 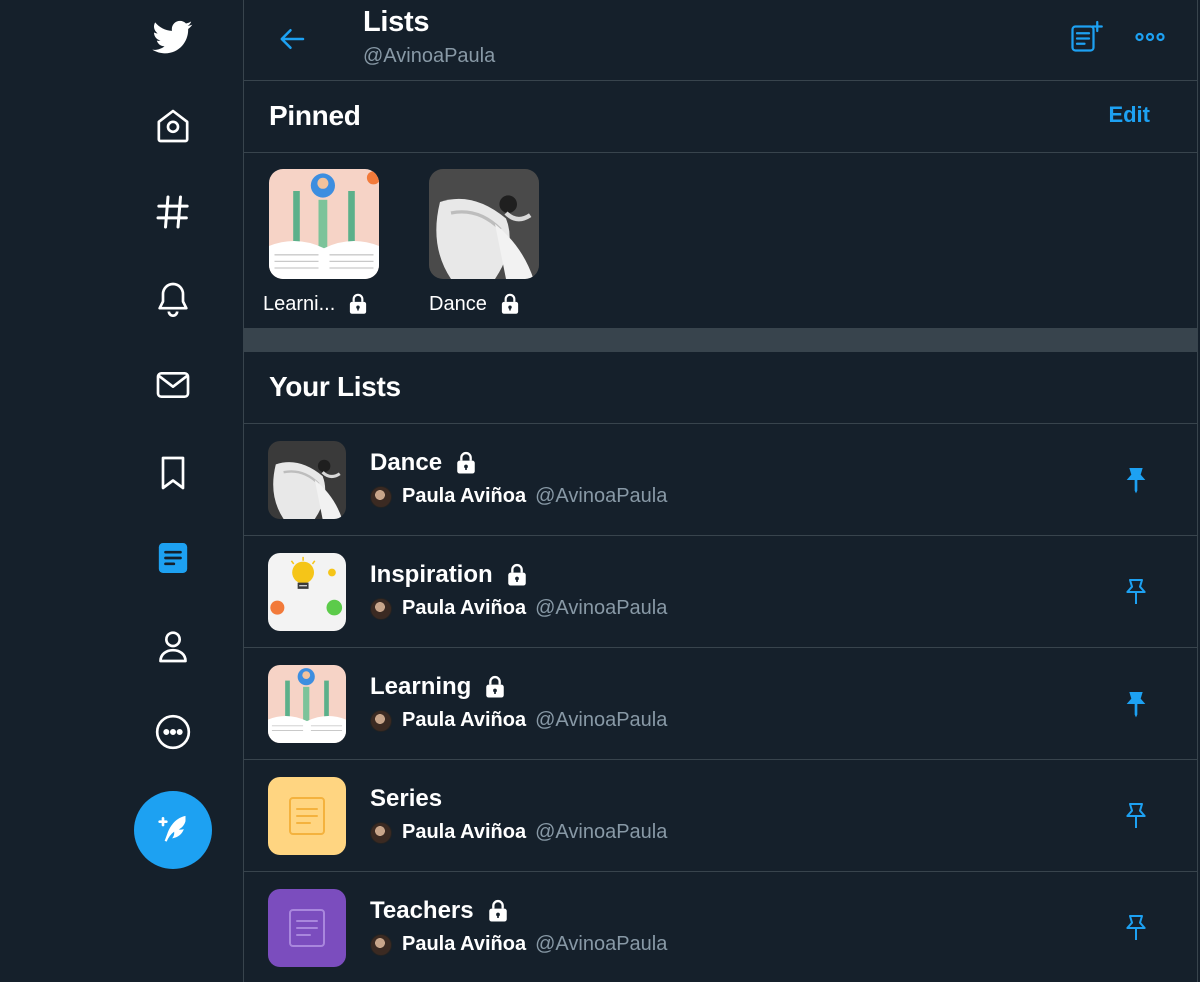 What do you see at coordinates (721, 704) in the screenshot?
I see `list-item-learning: Learning Paula Aviñoa @AvinoaPaula` at bounding box center [721, 704].